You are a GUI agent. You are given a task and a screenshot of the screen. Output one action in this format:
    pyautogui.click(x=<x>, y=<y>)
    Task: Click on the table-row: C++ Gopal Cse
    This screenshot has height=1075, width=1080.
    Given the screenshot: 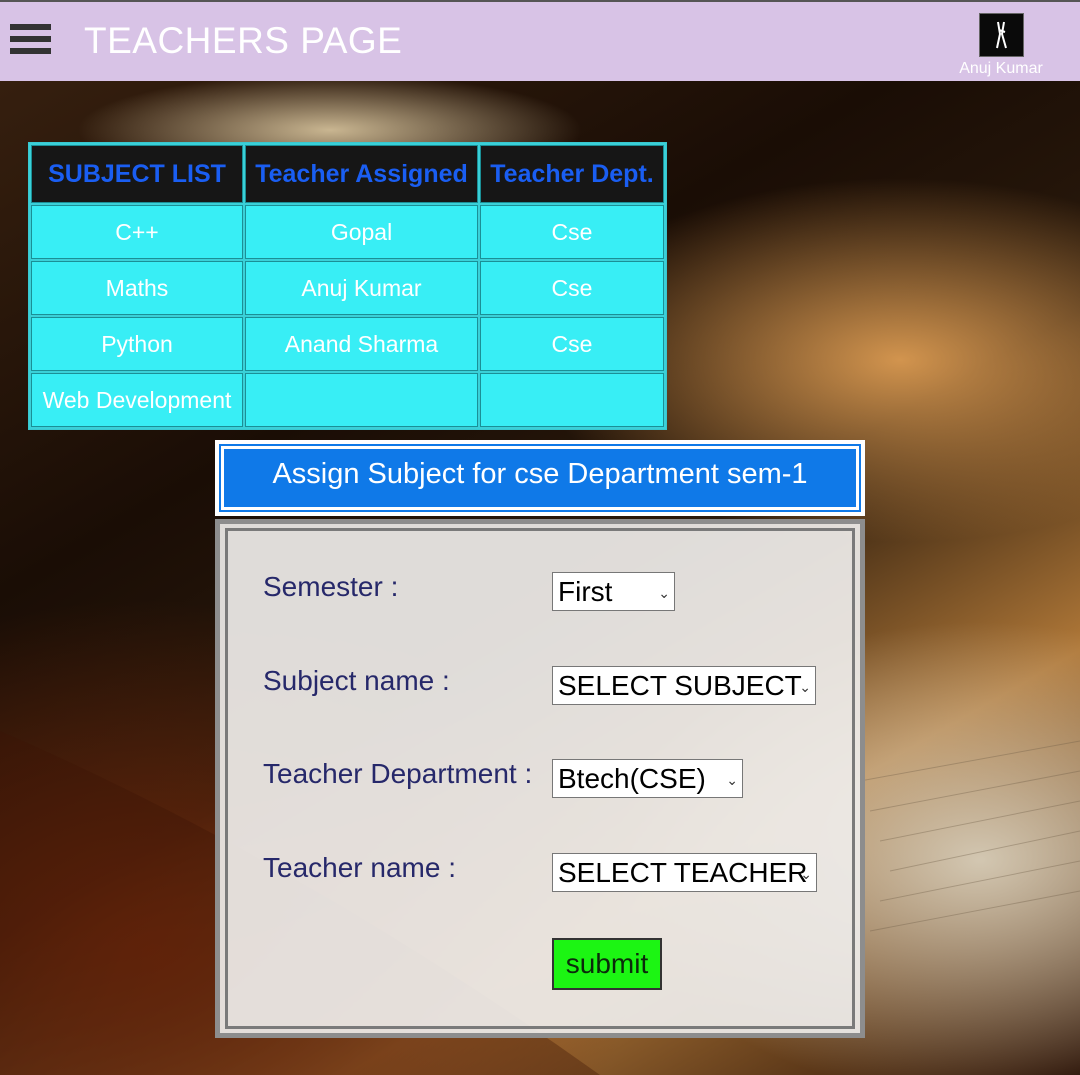 What is the action you would take?
    pyautogui.click(x=347, y=232)
    